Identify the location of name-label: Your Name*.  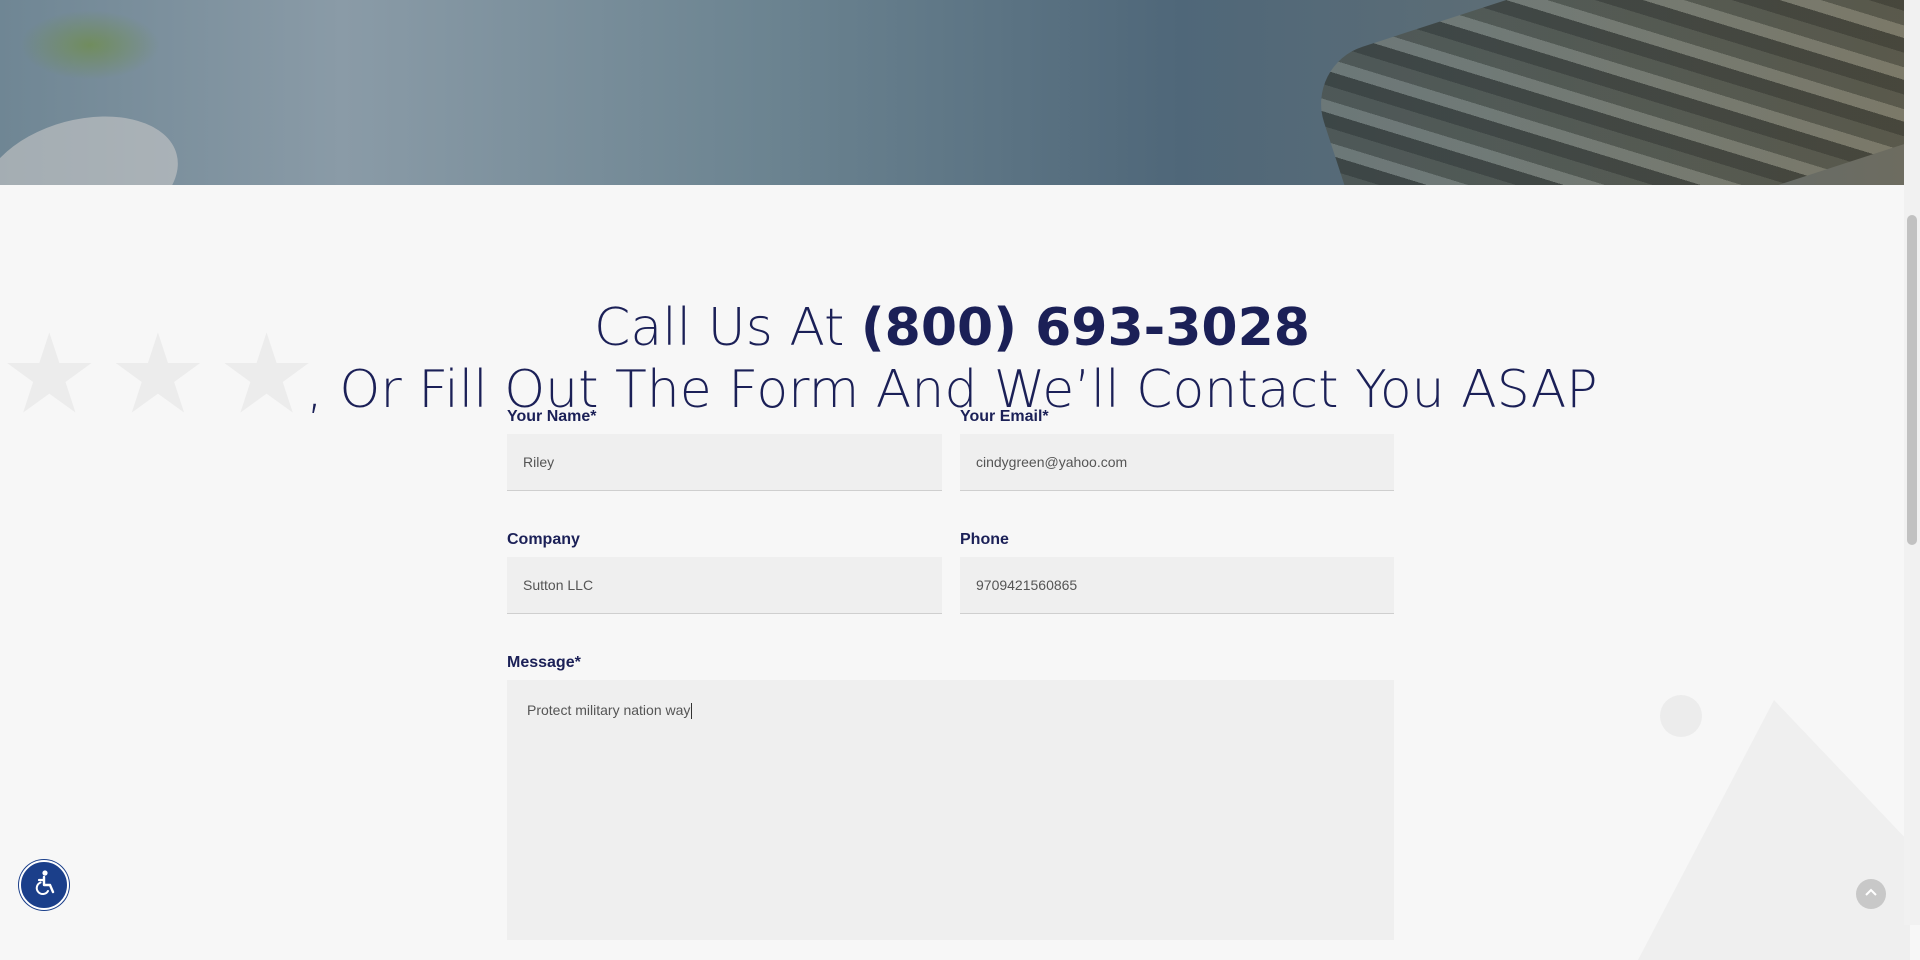
(552, 417).